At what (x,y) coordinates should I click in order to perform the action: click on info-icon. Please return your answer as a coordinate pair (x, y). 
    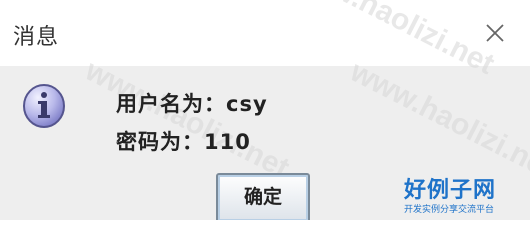
    Looking at the image, I should click on (44, 106).